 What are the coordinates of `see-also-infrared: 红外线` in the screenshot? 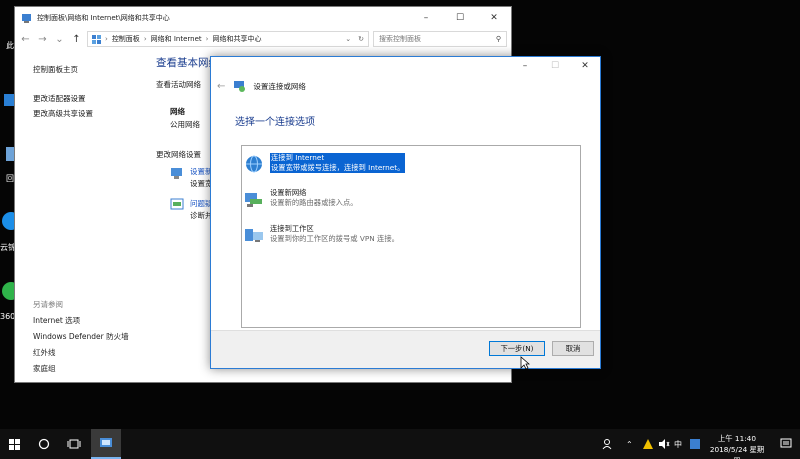 It's located at (81, 353).